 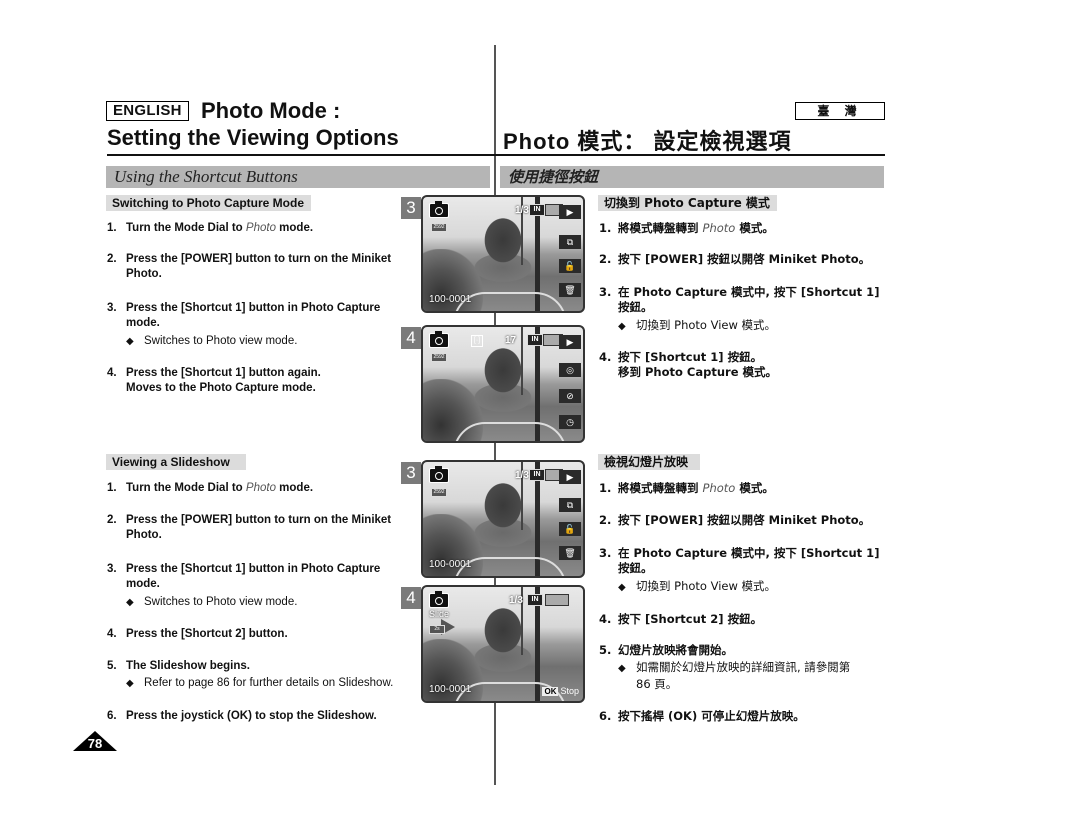 What do you see at coordinates (557, 600) in the screenshot?
I see `battery-icon` at bounding box center [557, 600].